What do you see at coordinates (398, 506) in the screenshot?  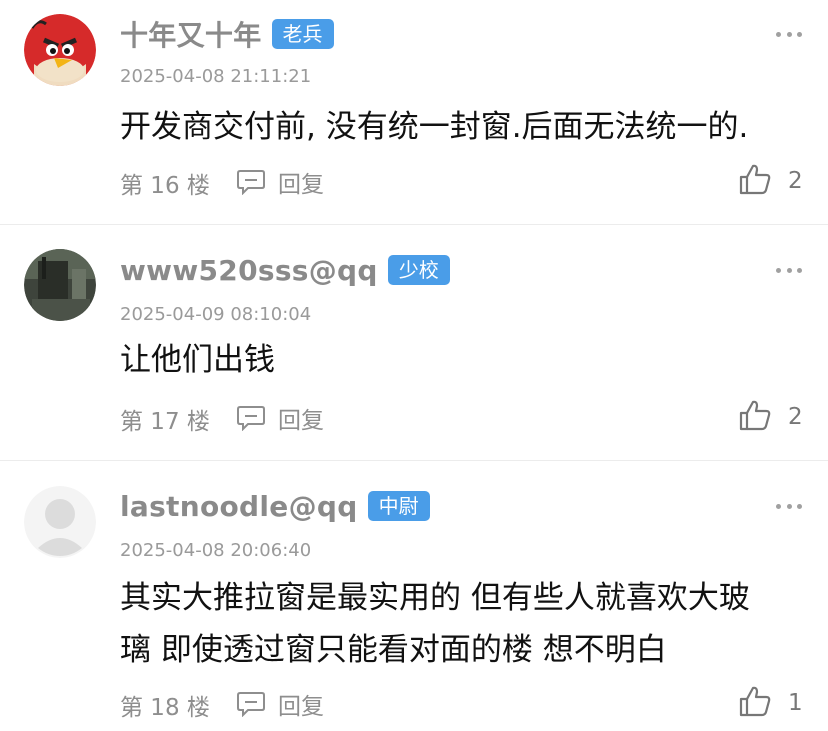 I see `rank-badge: 中尉` at bounding box center [398, 506].